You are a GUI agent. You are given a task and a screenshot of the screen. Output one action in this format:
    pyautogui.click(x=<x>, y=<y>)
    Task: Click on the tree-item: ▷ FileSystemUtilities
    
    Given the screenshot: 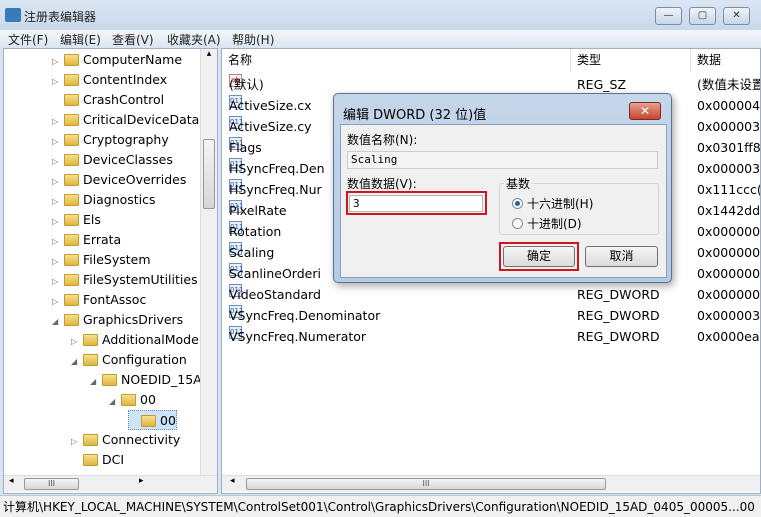 What is the action you would take?
    pyautogui.click(x=125, y=280)
    